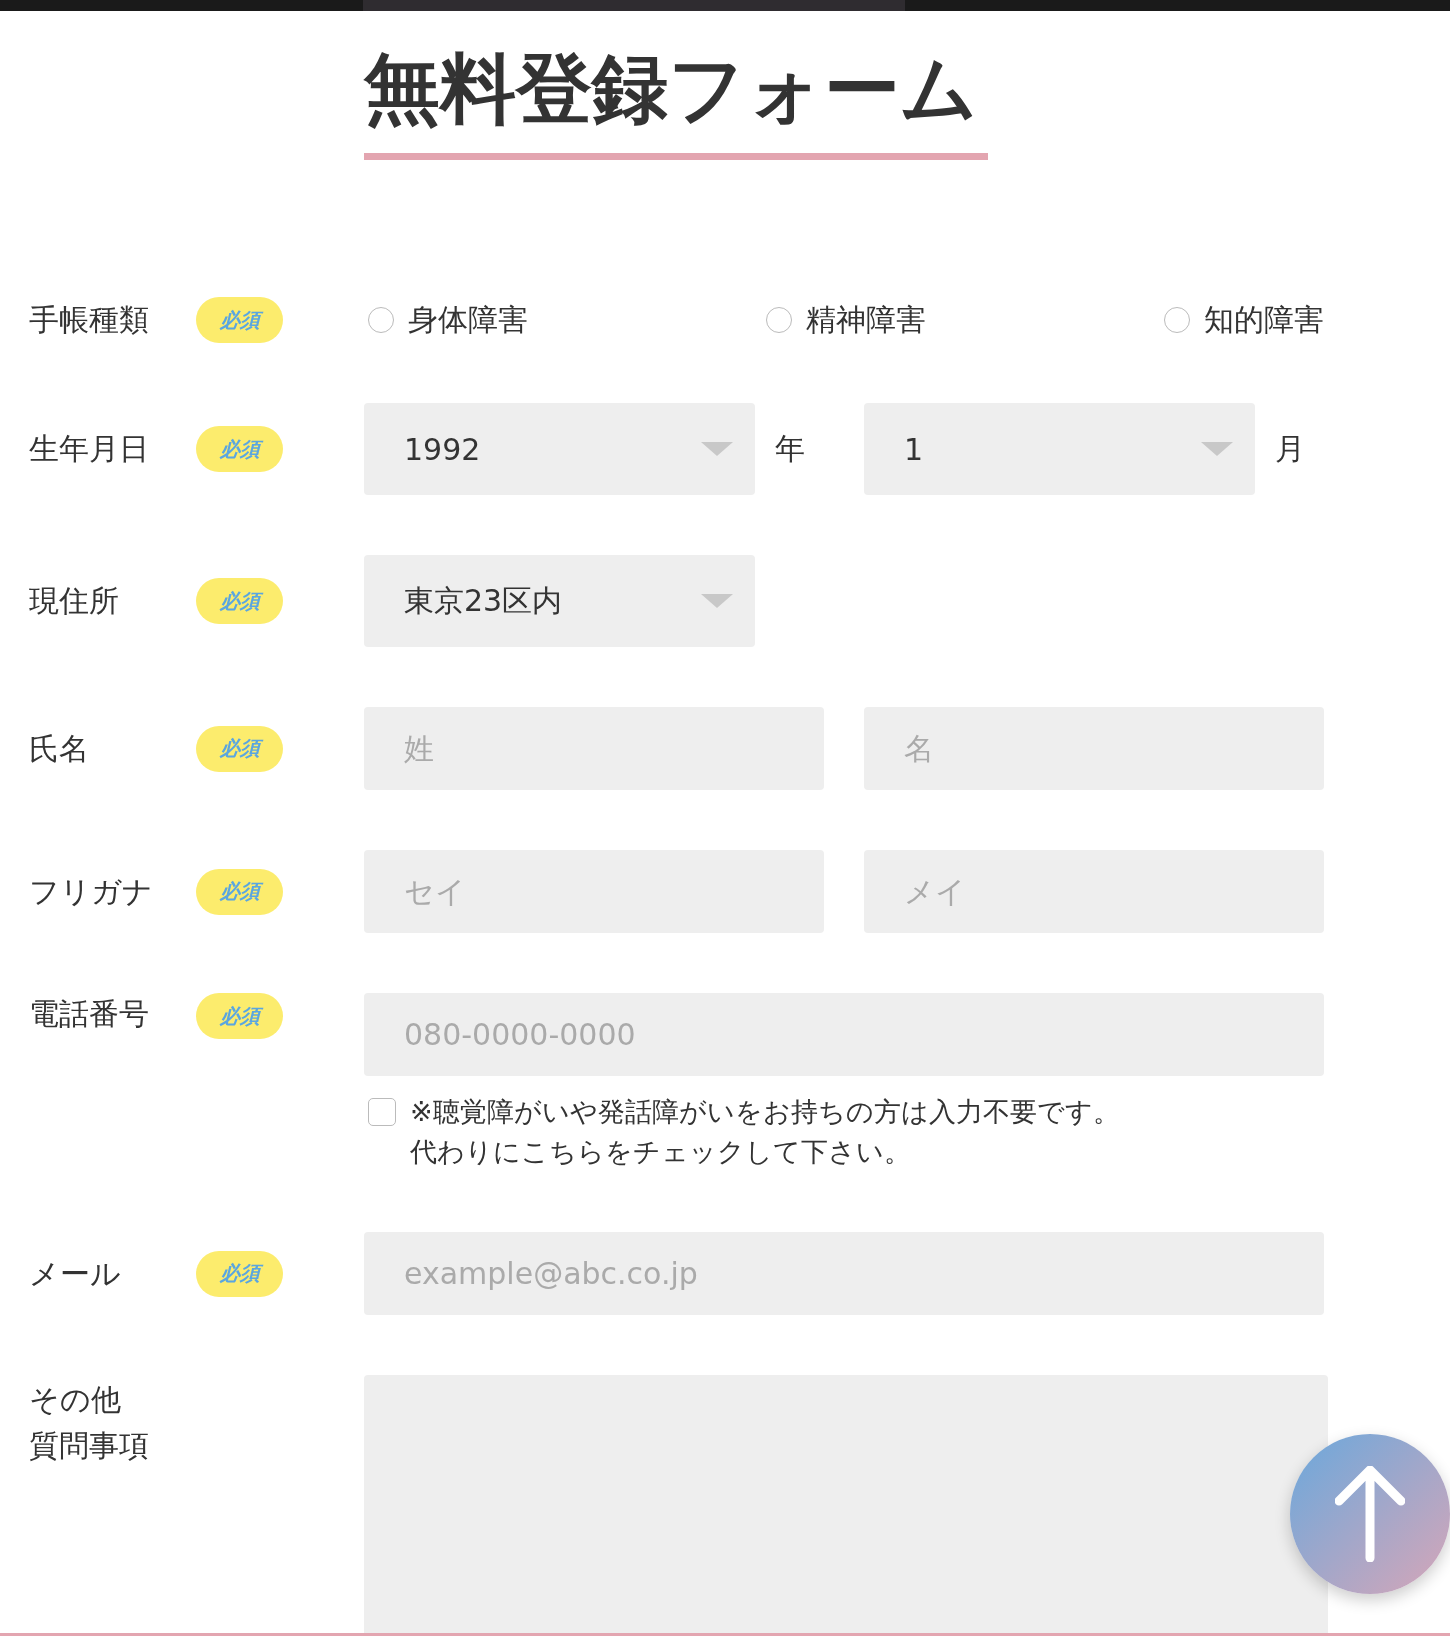  Describe the element at coordinates (559, 601) in the screenshot. I see `dropdown: 東京23区内` at that location.